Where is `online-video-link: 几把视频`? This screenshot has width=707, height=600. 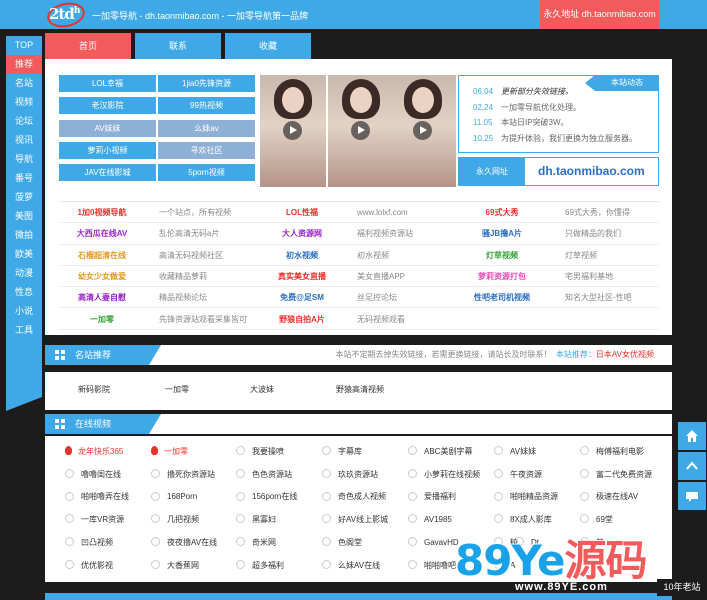
online-video-link: 几把视频 is located at coordinates (175, 520).